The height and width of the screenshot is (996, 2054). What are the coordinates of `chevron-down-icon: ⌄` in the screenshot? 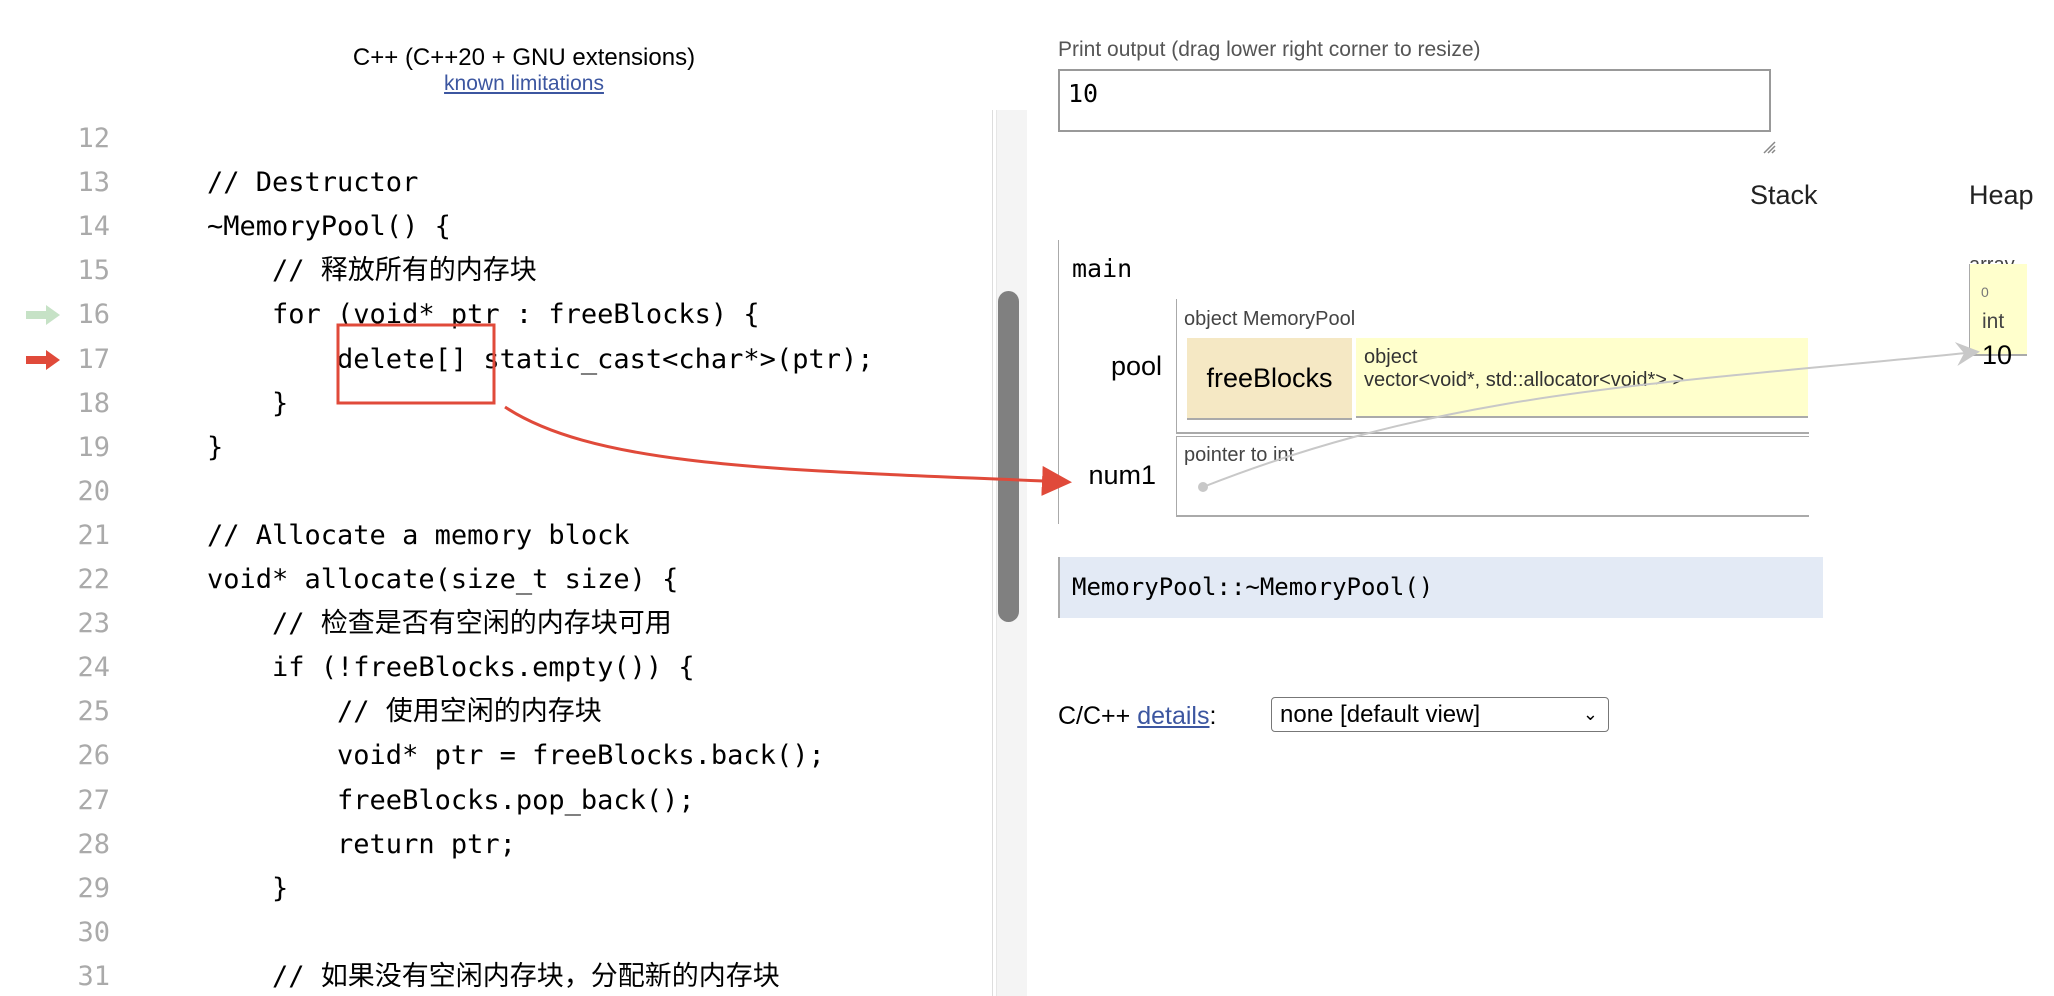 It's located at (1590, 714).